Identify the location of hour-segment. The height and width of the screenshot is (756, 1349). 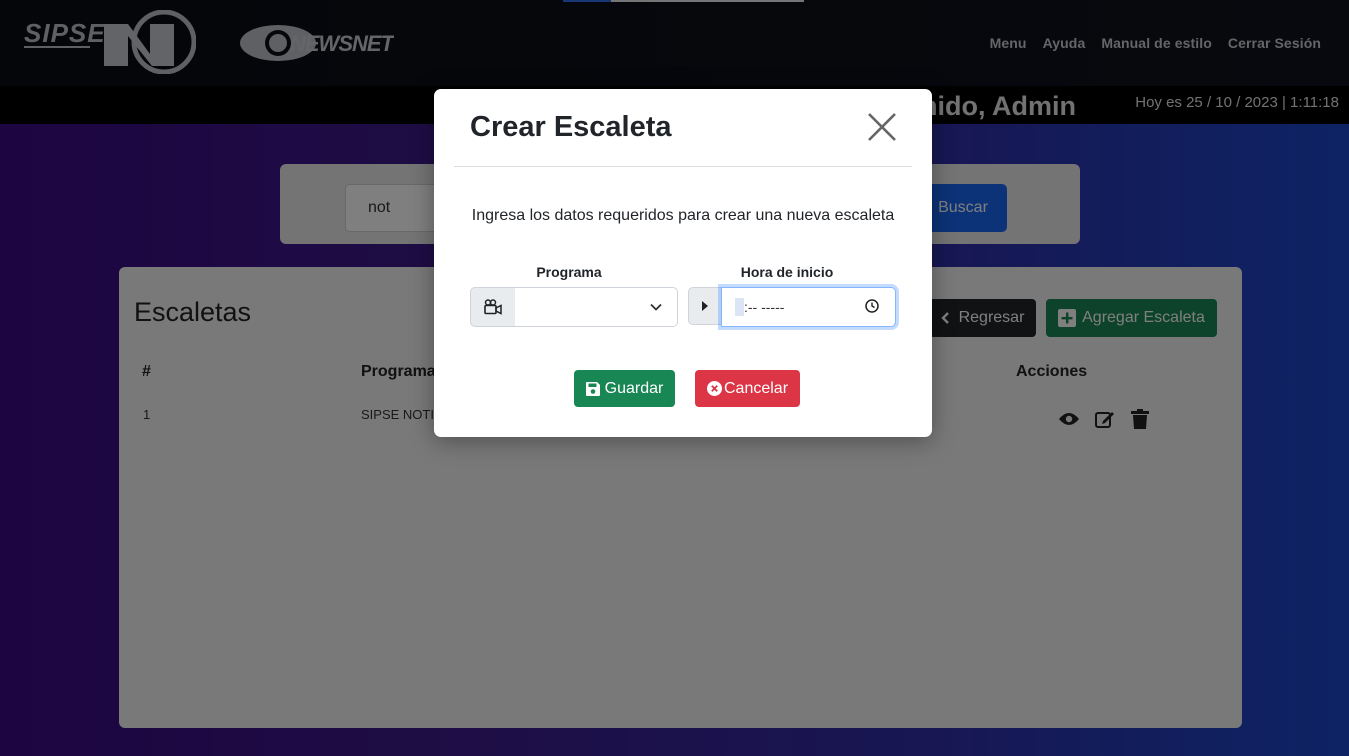
(739, 307).